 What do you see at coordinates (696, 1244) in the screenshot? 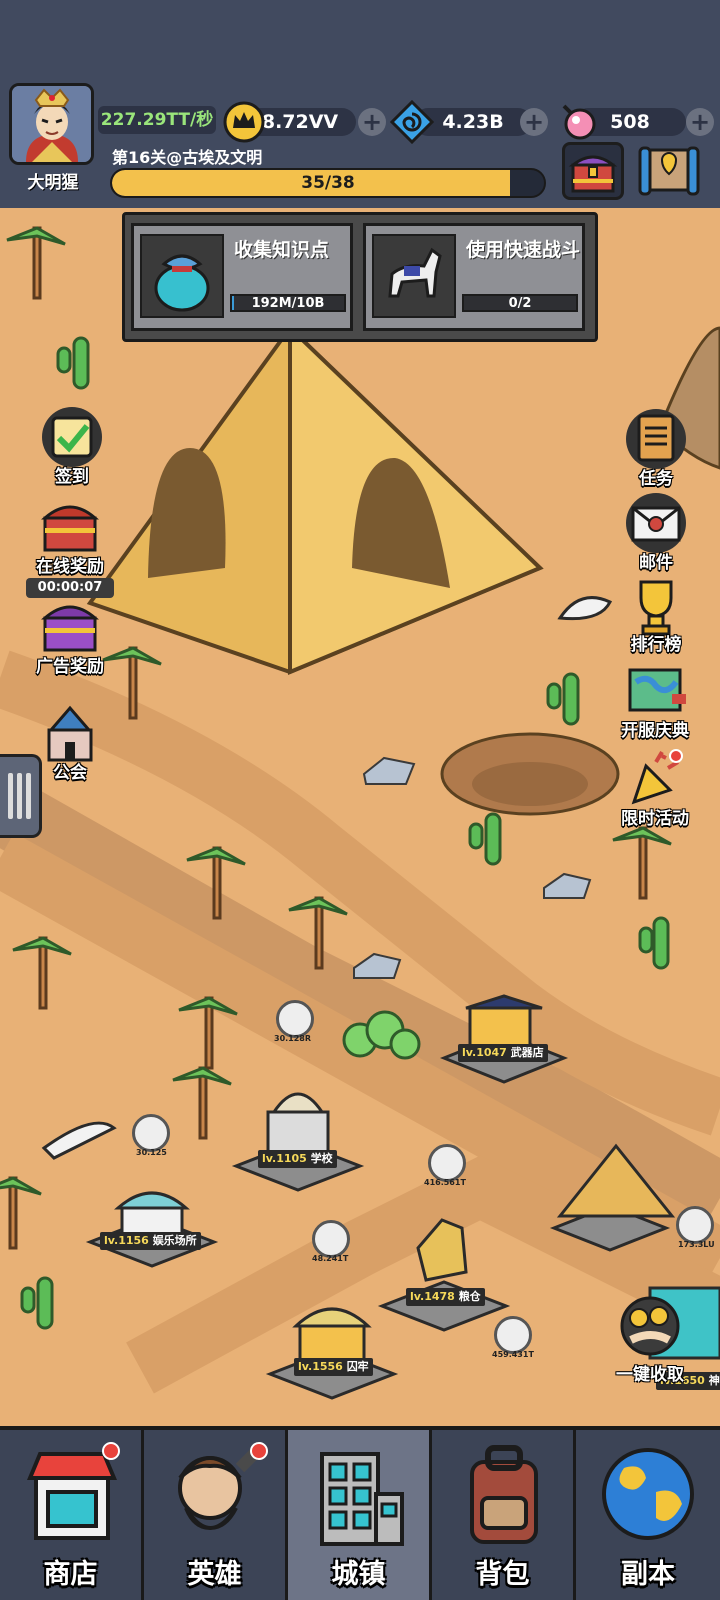
I see `coin-value-temple: 173.3LU` at bounding box center [696, 1244].